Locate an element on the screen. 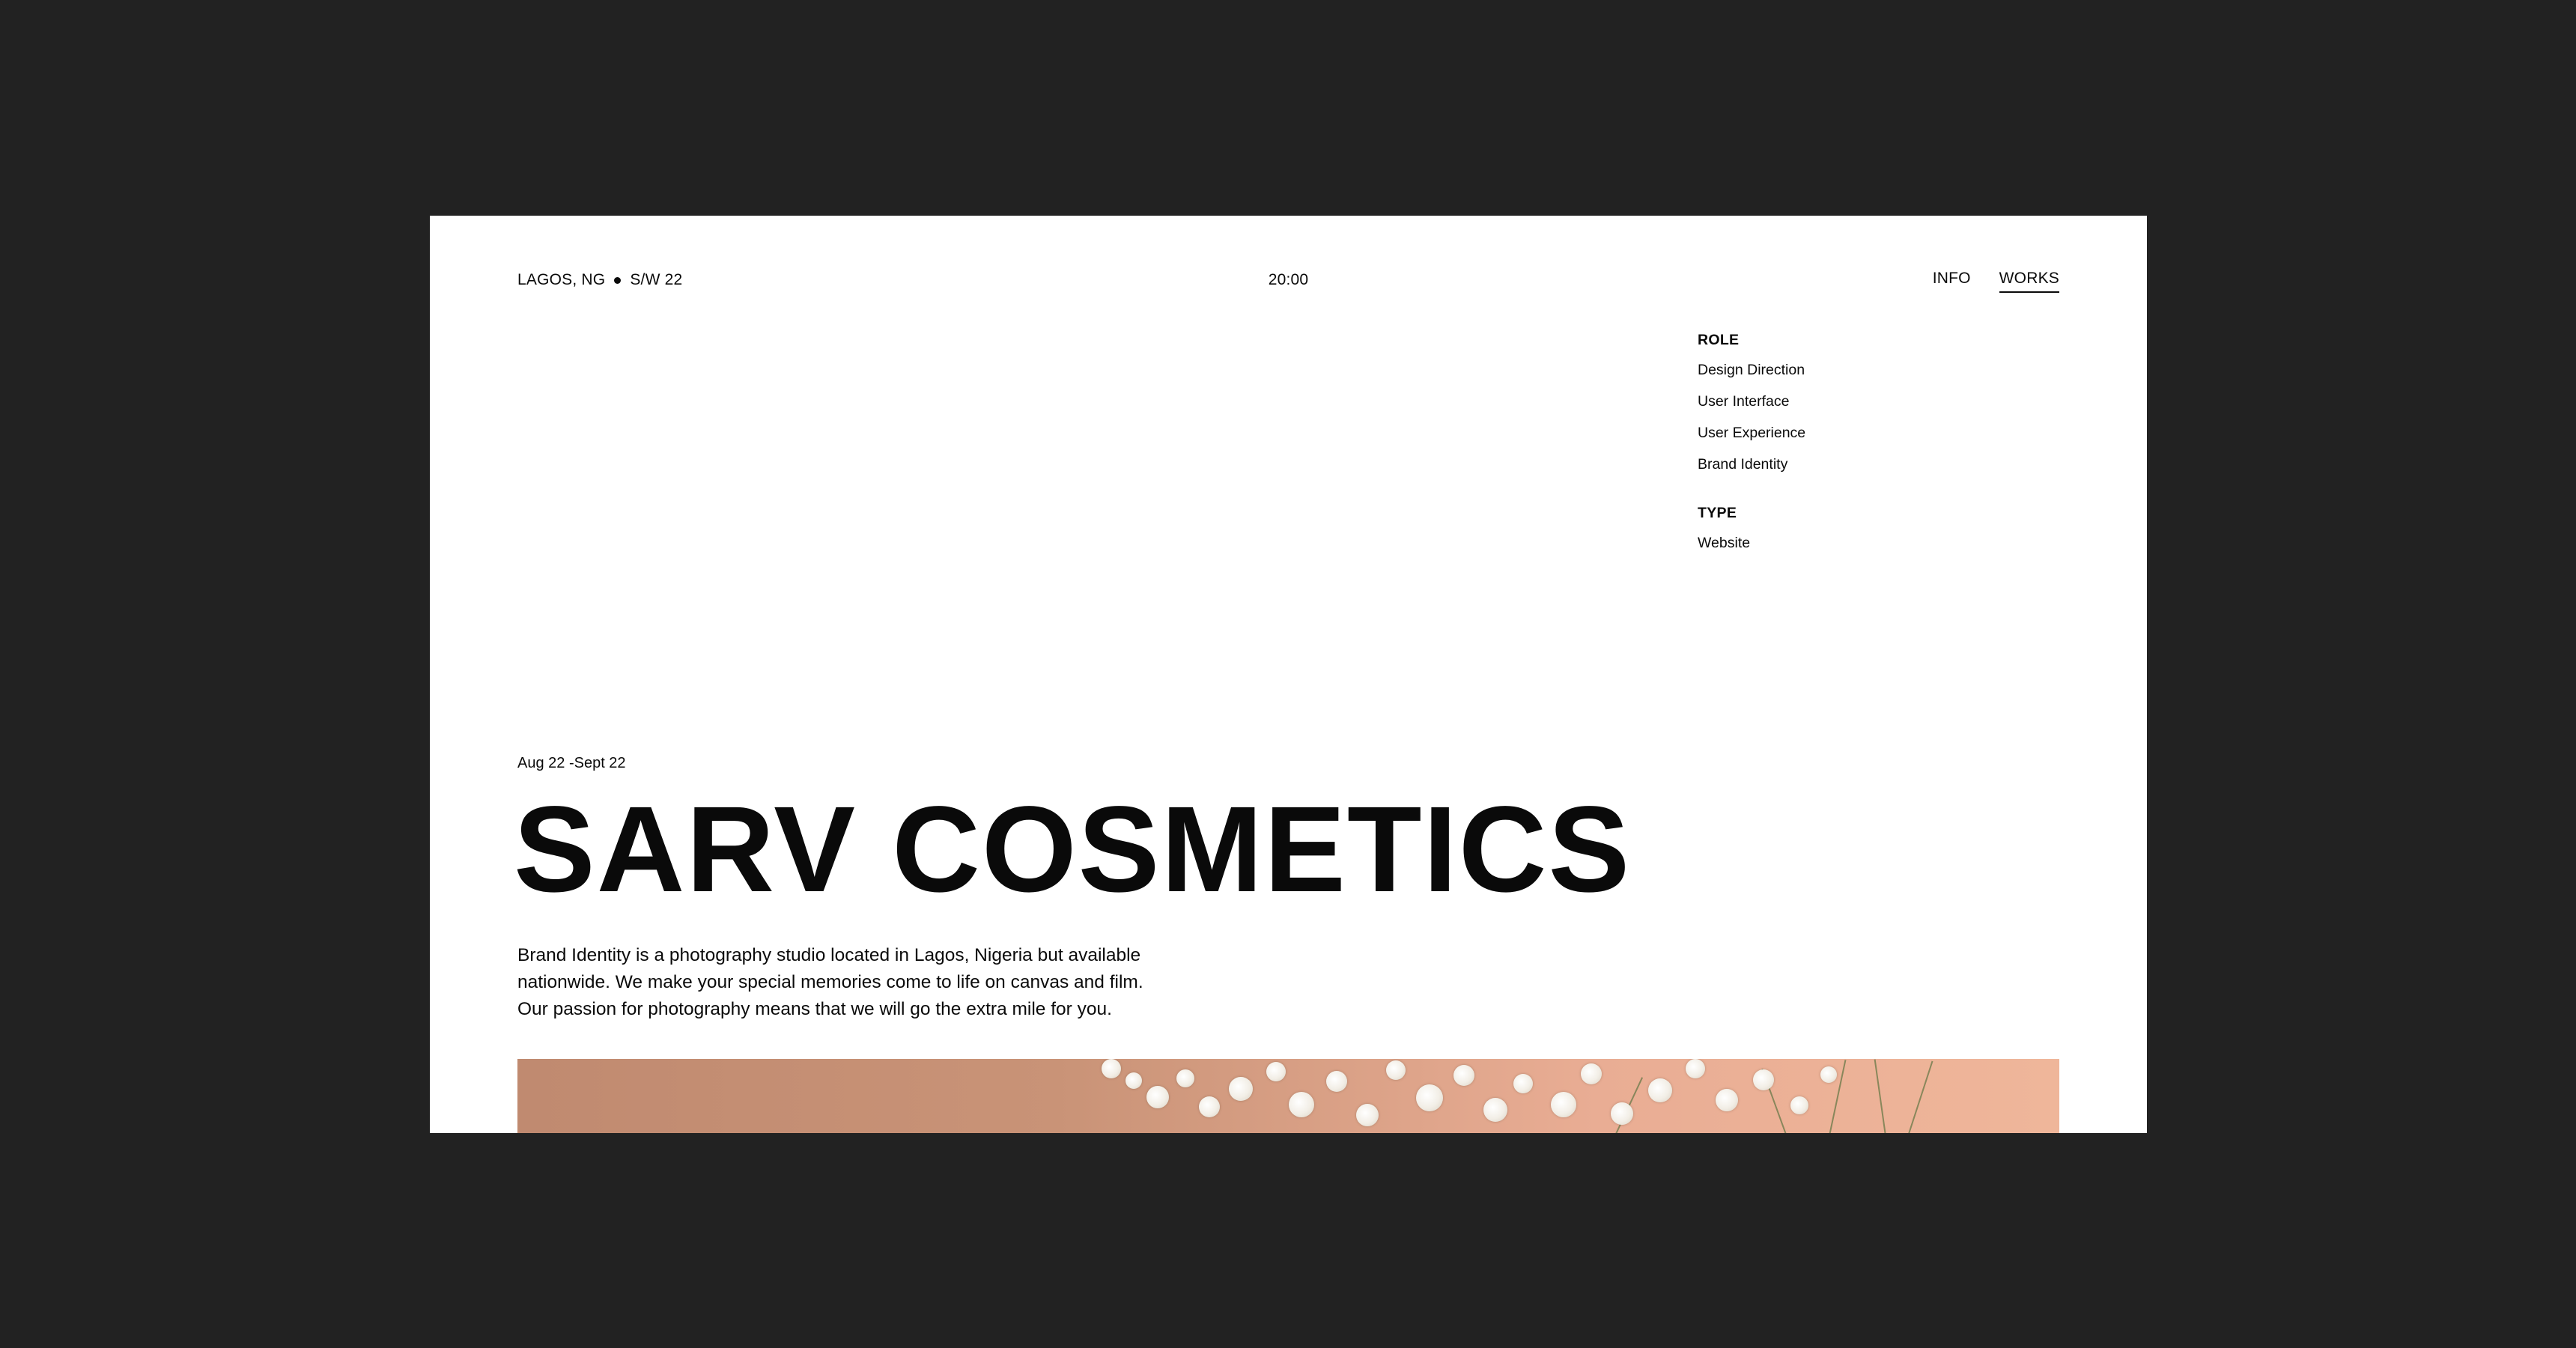 This screenshot has height=1348, width=2576. role-heading: ROLE is located at coordinates (1719, 340).